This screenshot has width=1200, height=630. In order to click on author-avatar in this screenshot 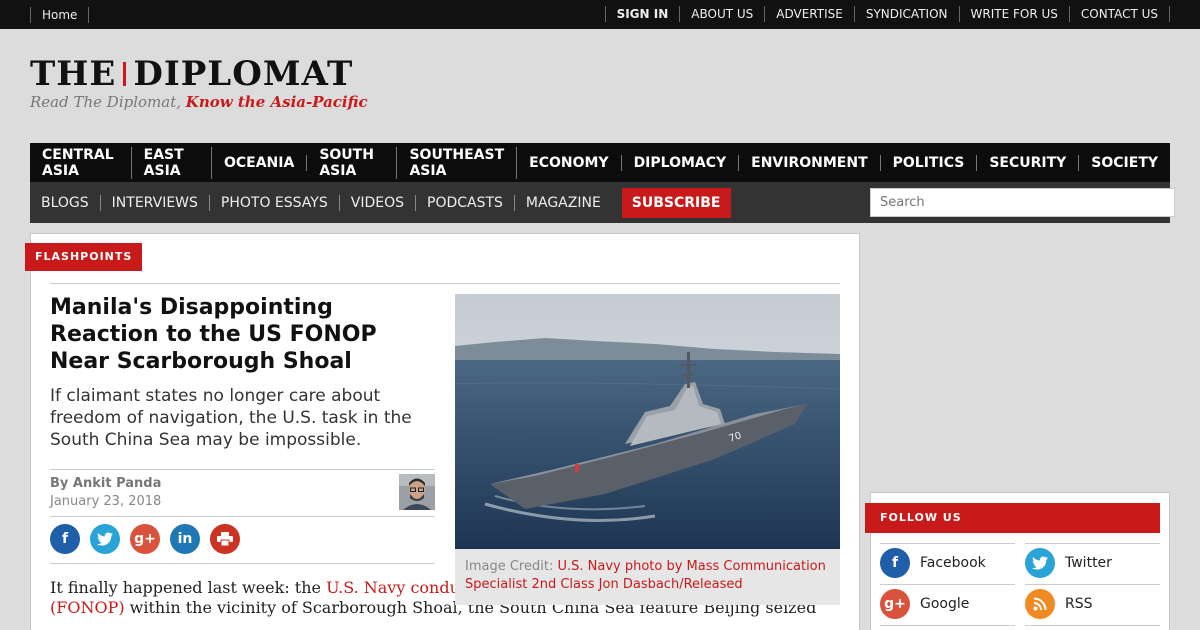, I will do `click(417, 492)`.